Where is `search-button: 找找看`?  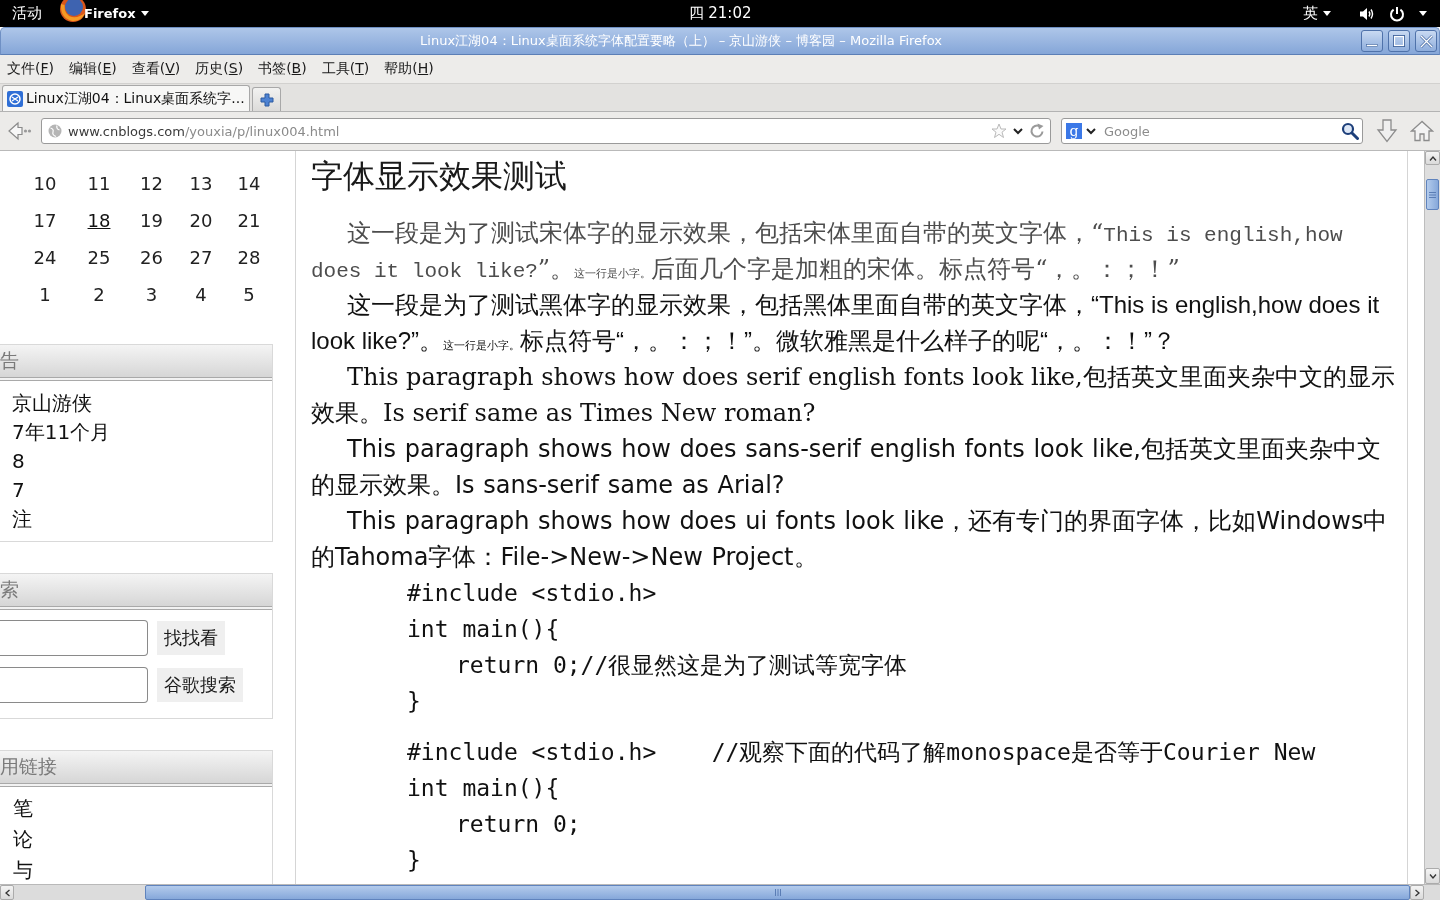
search-button: 找找看 is located at coordinates (191, 638).